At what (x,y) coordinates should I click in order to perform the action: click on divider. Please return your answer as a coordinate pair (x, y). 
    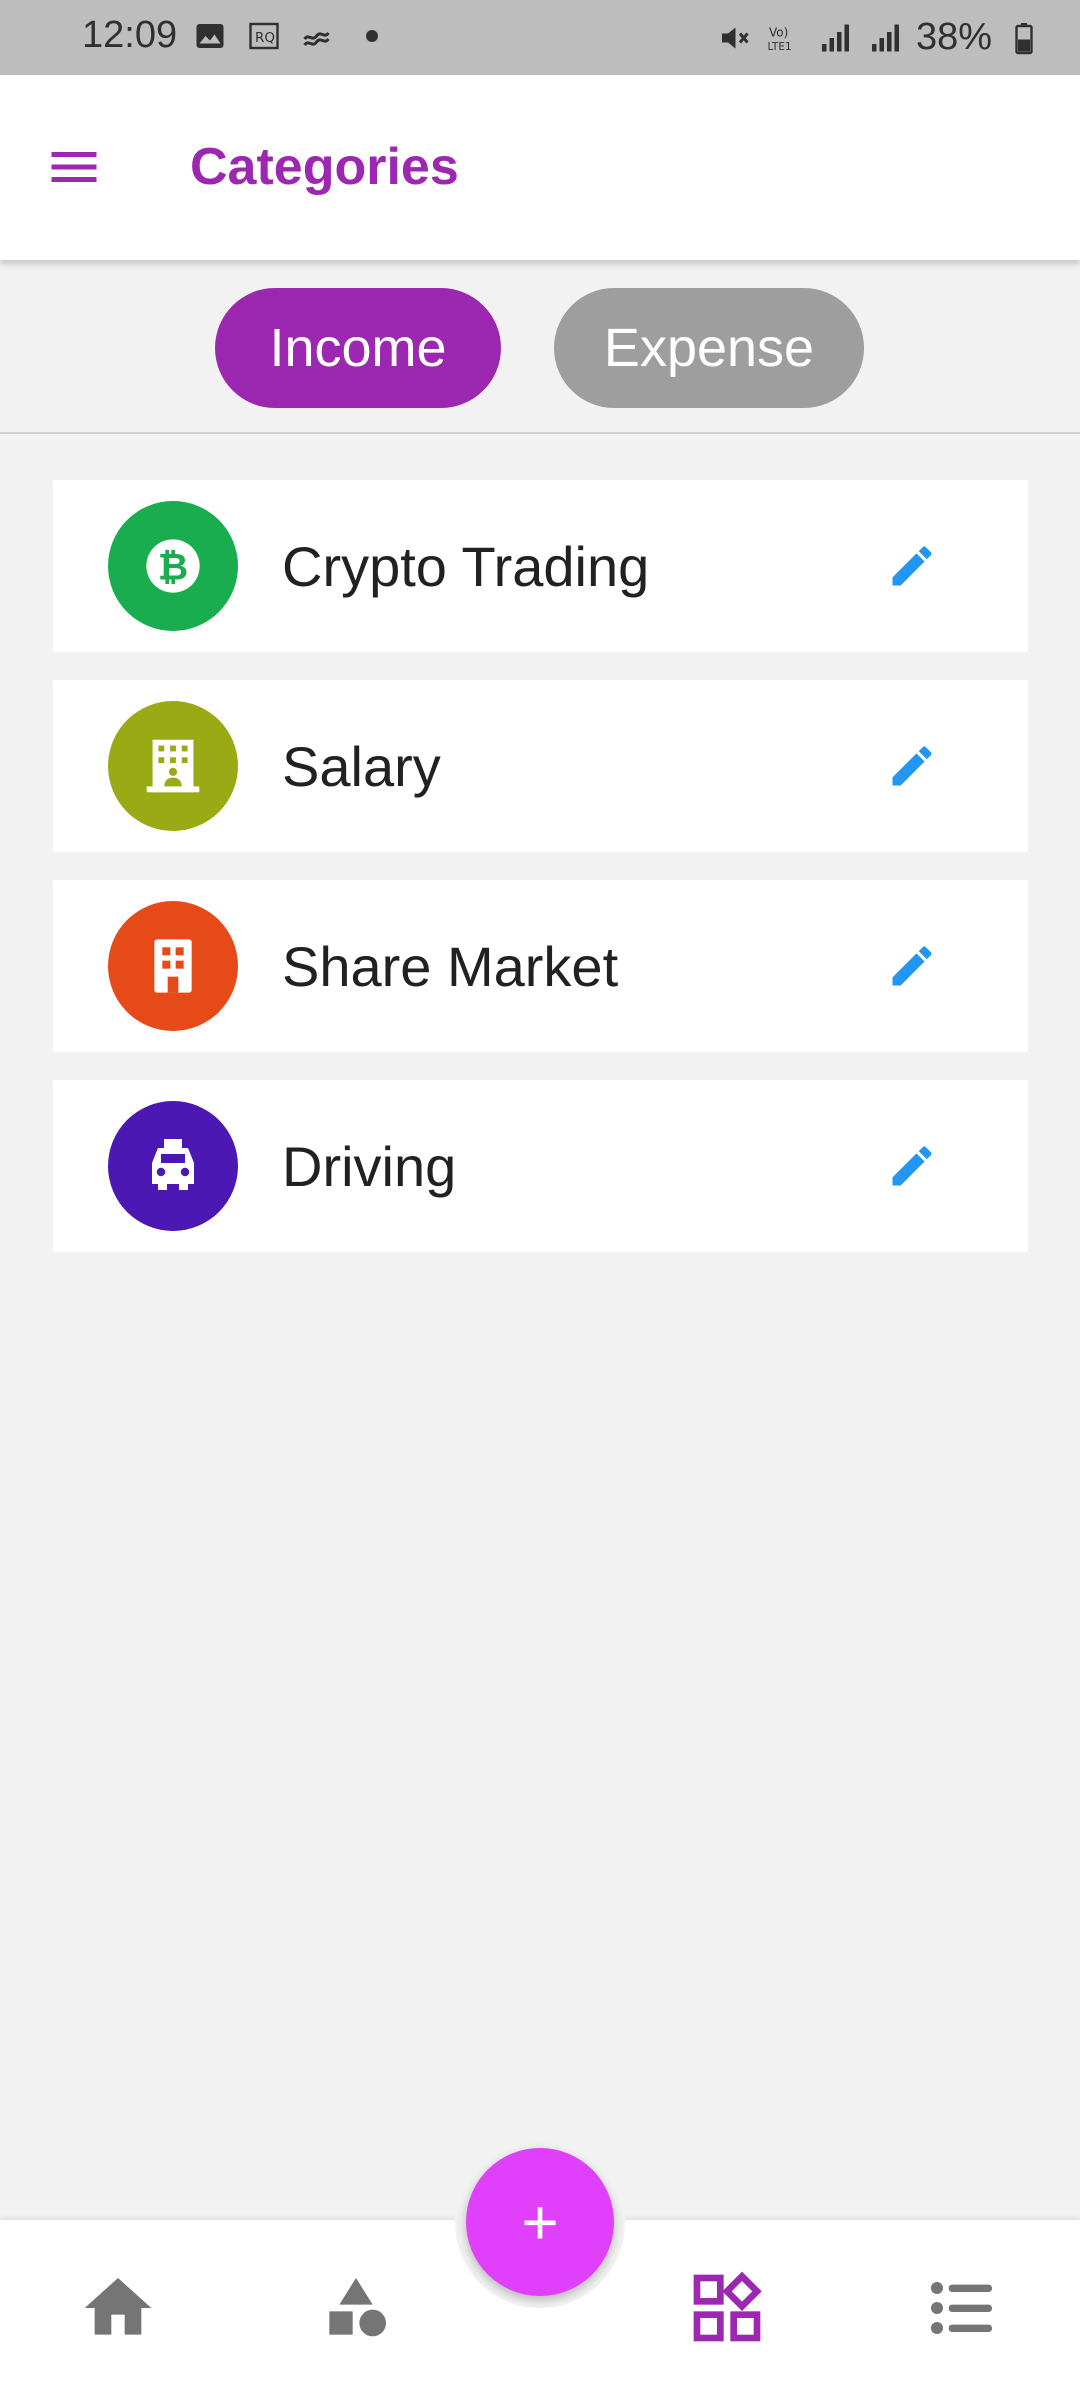
    Looking at the image, I should click on (540, 433).